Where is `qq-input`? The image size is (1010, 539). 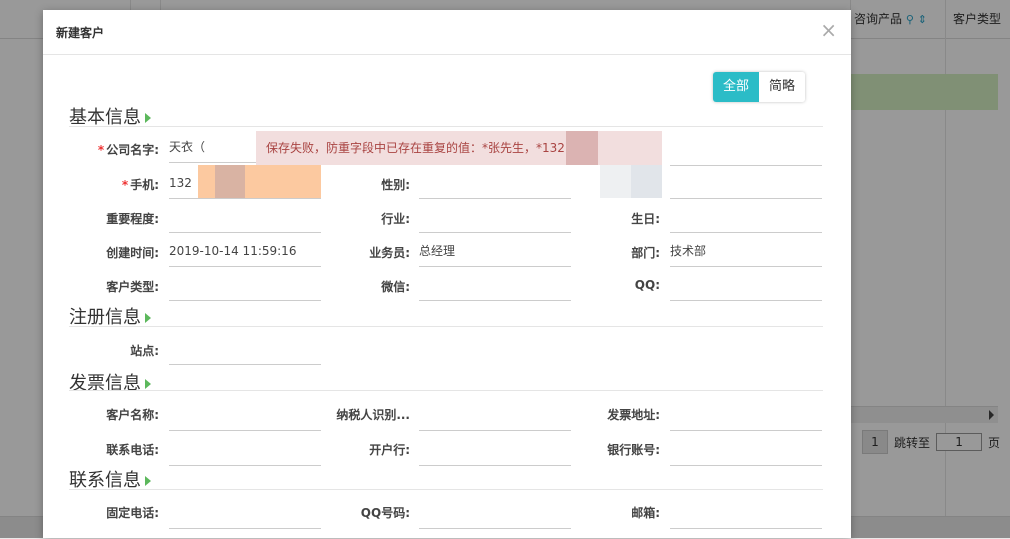 qq-input is located at coordinates (746, 288).